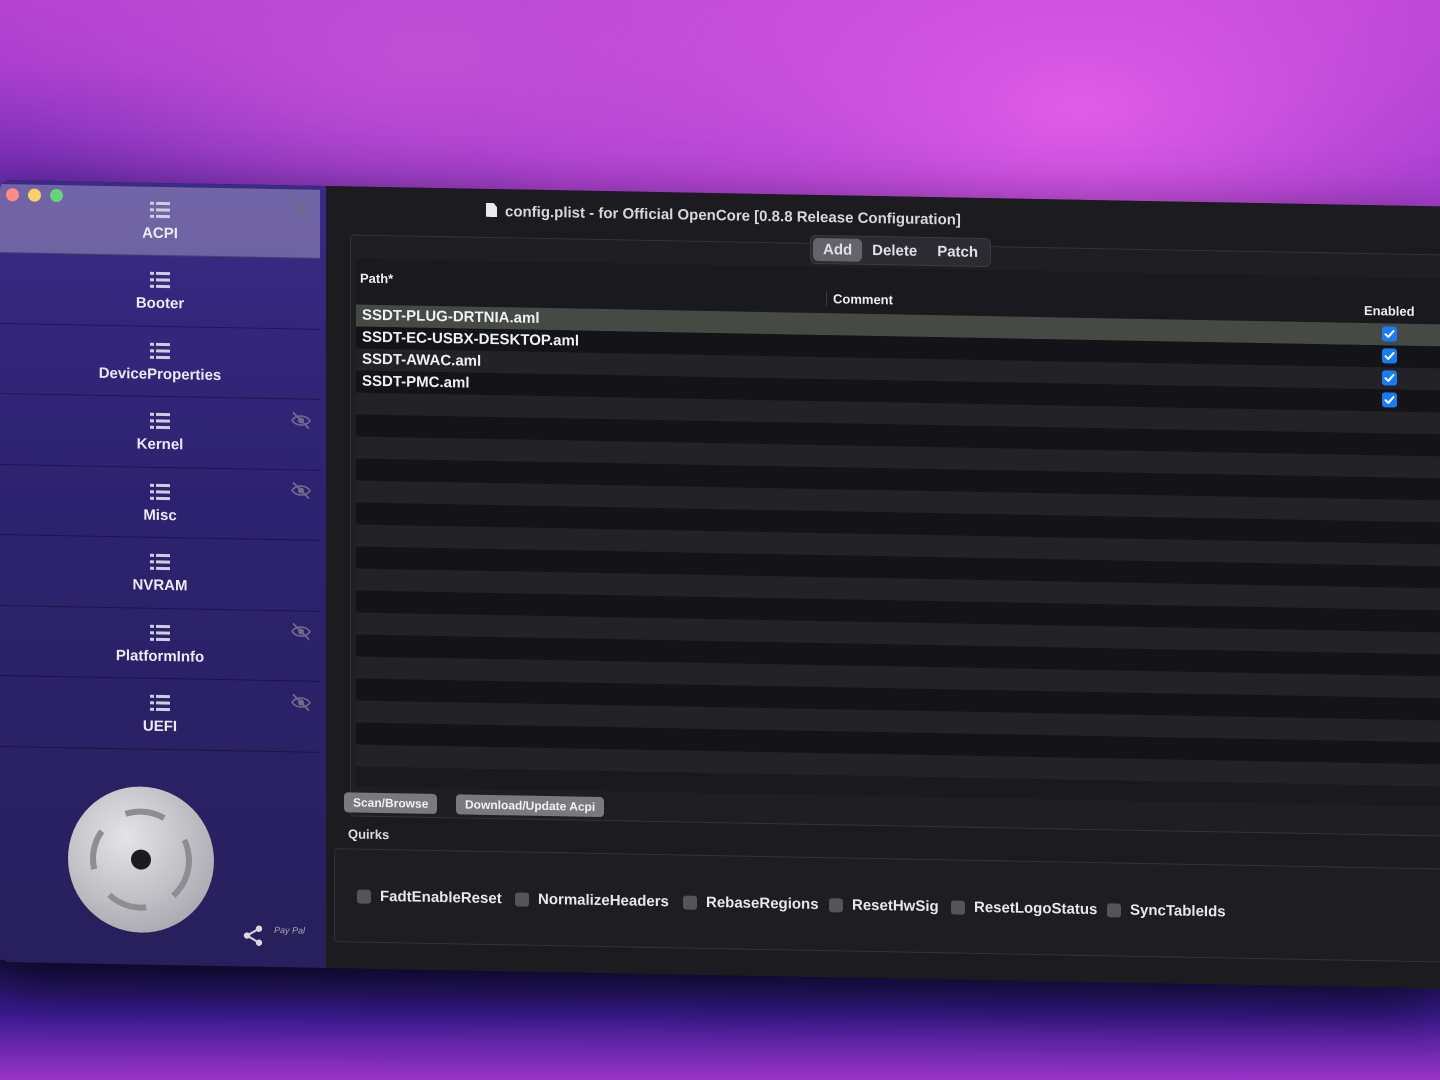  What do you see at coordinates (160, 656) in the screenshot?
I see `sidebar-item-label: PlatformInfo` at bounding box center [160, 656].